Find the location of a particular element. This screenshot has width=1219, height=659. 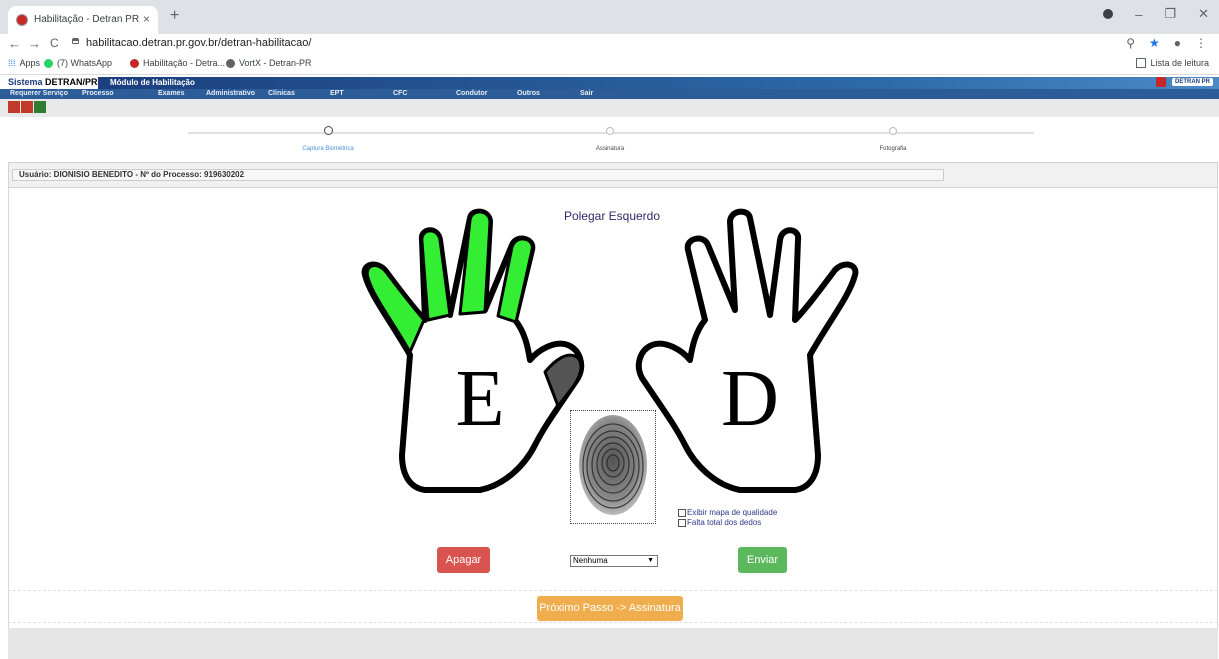

menu-item-clinicas: Clínicas is located at coordinates (281, 93).